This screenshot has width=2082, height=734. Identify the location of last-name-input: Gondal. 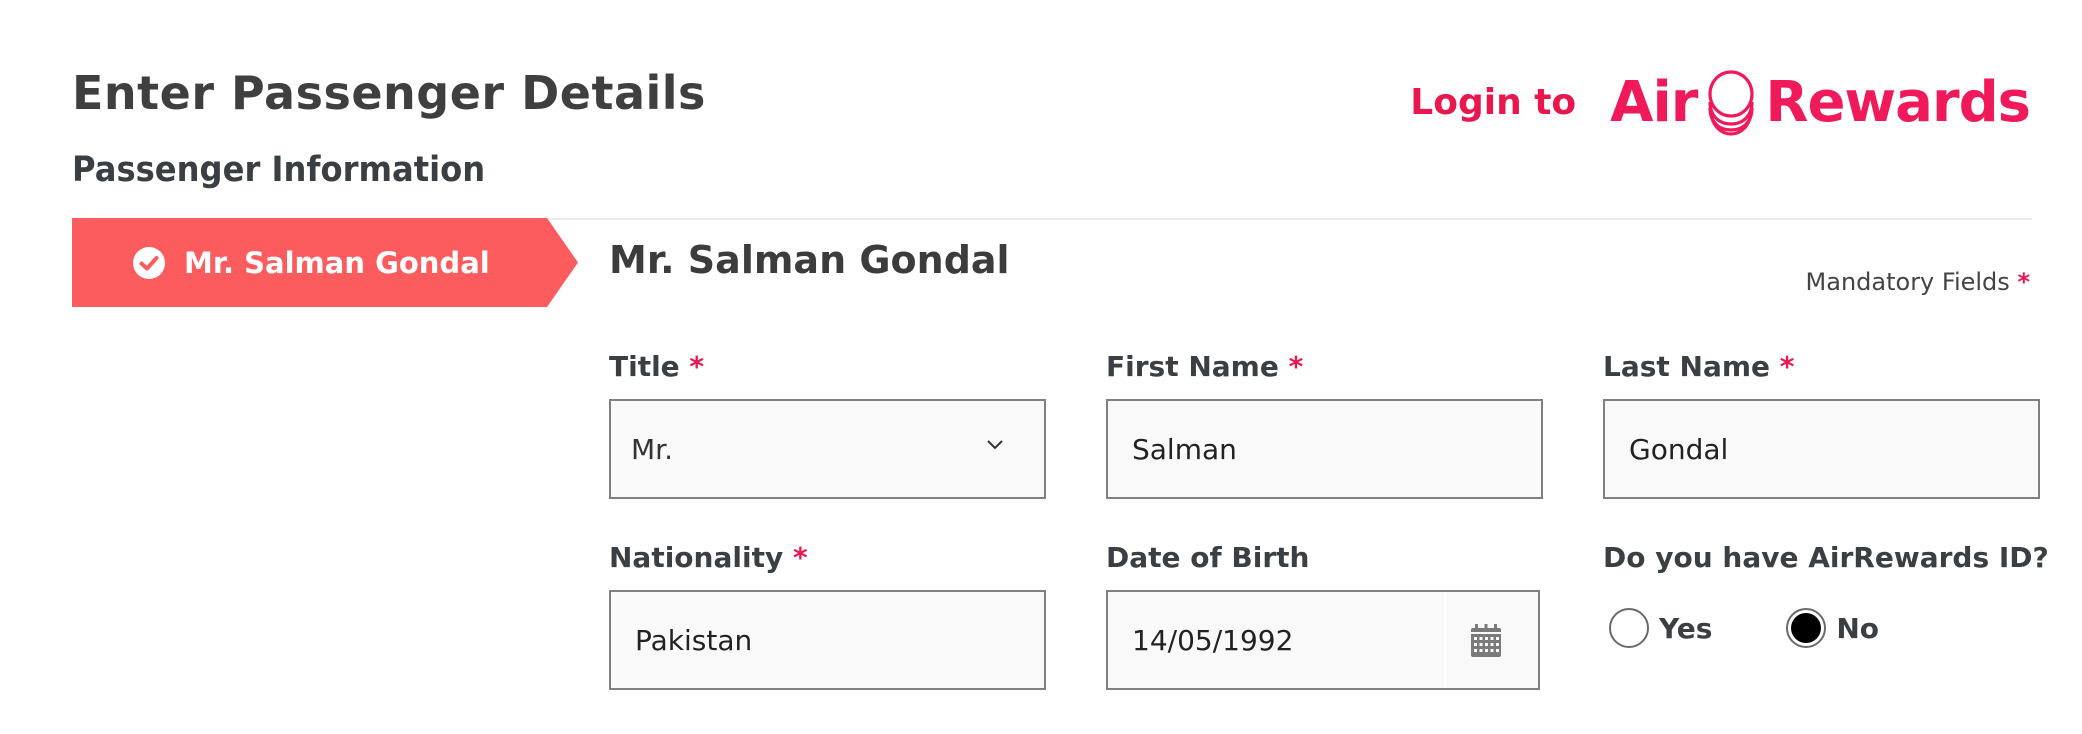
(1821, 449).